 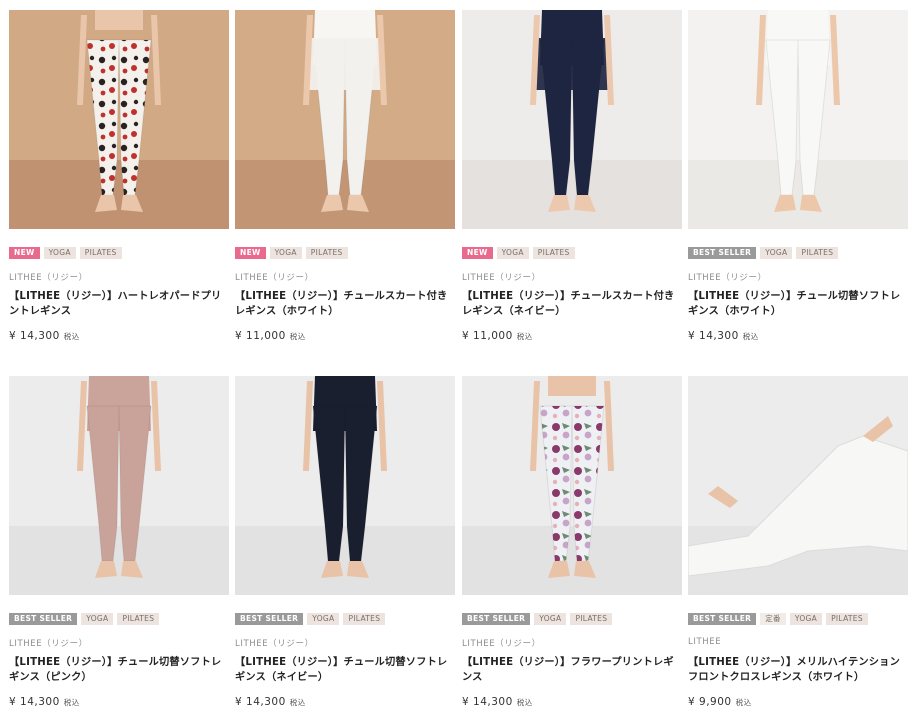 I want to click on product-price: ¥ 9,900 税込, so click(x=720, y=702).